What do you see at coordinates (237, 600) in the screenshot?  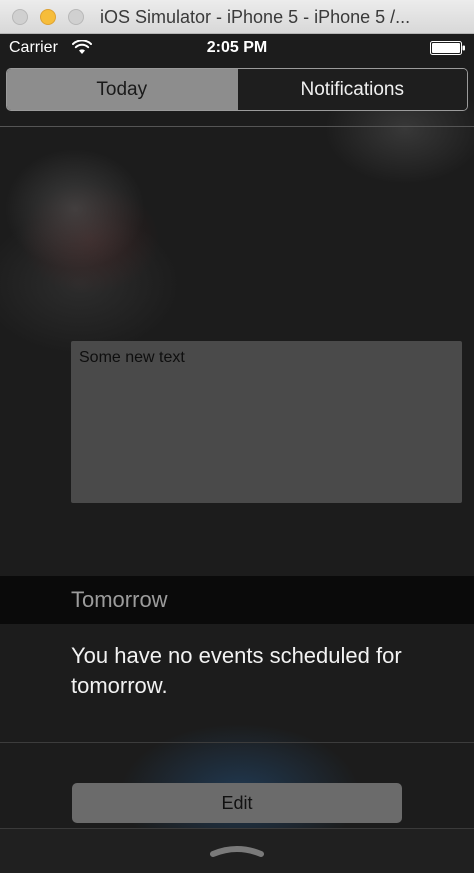 I see `tomorrow-section-header: Tomorrow` at bounding box center [237, 600].